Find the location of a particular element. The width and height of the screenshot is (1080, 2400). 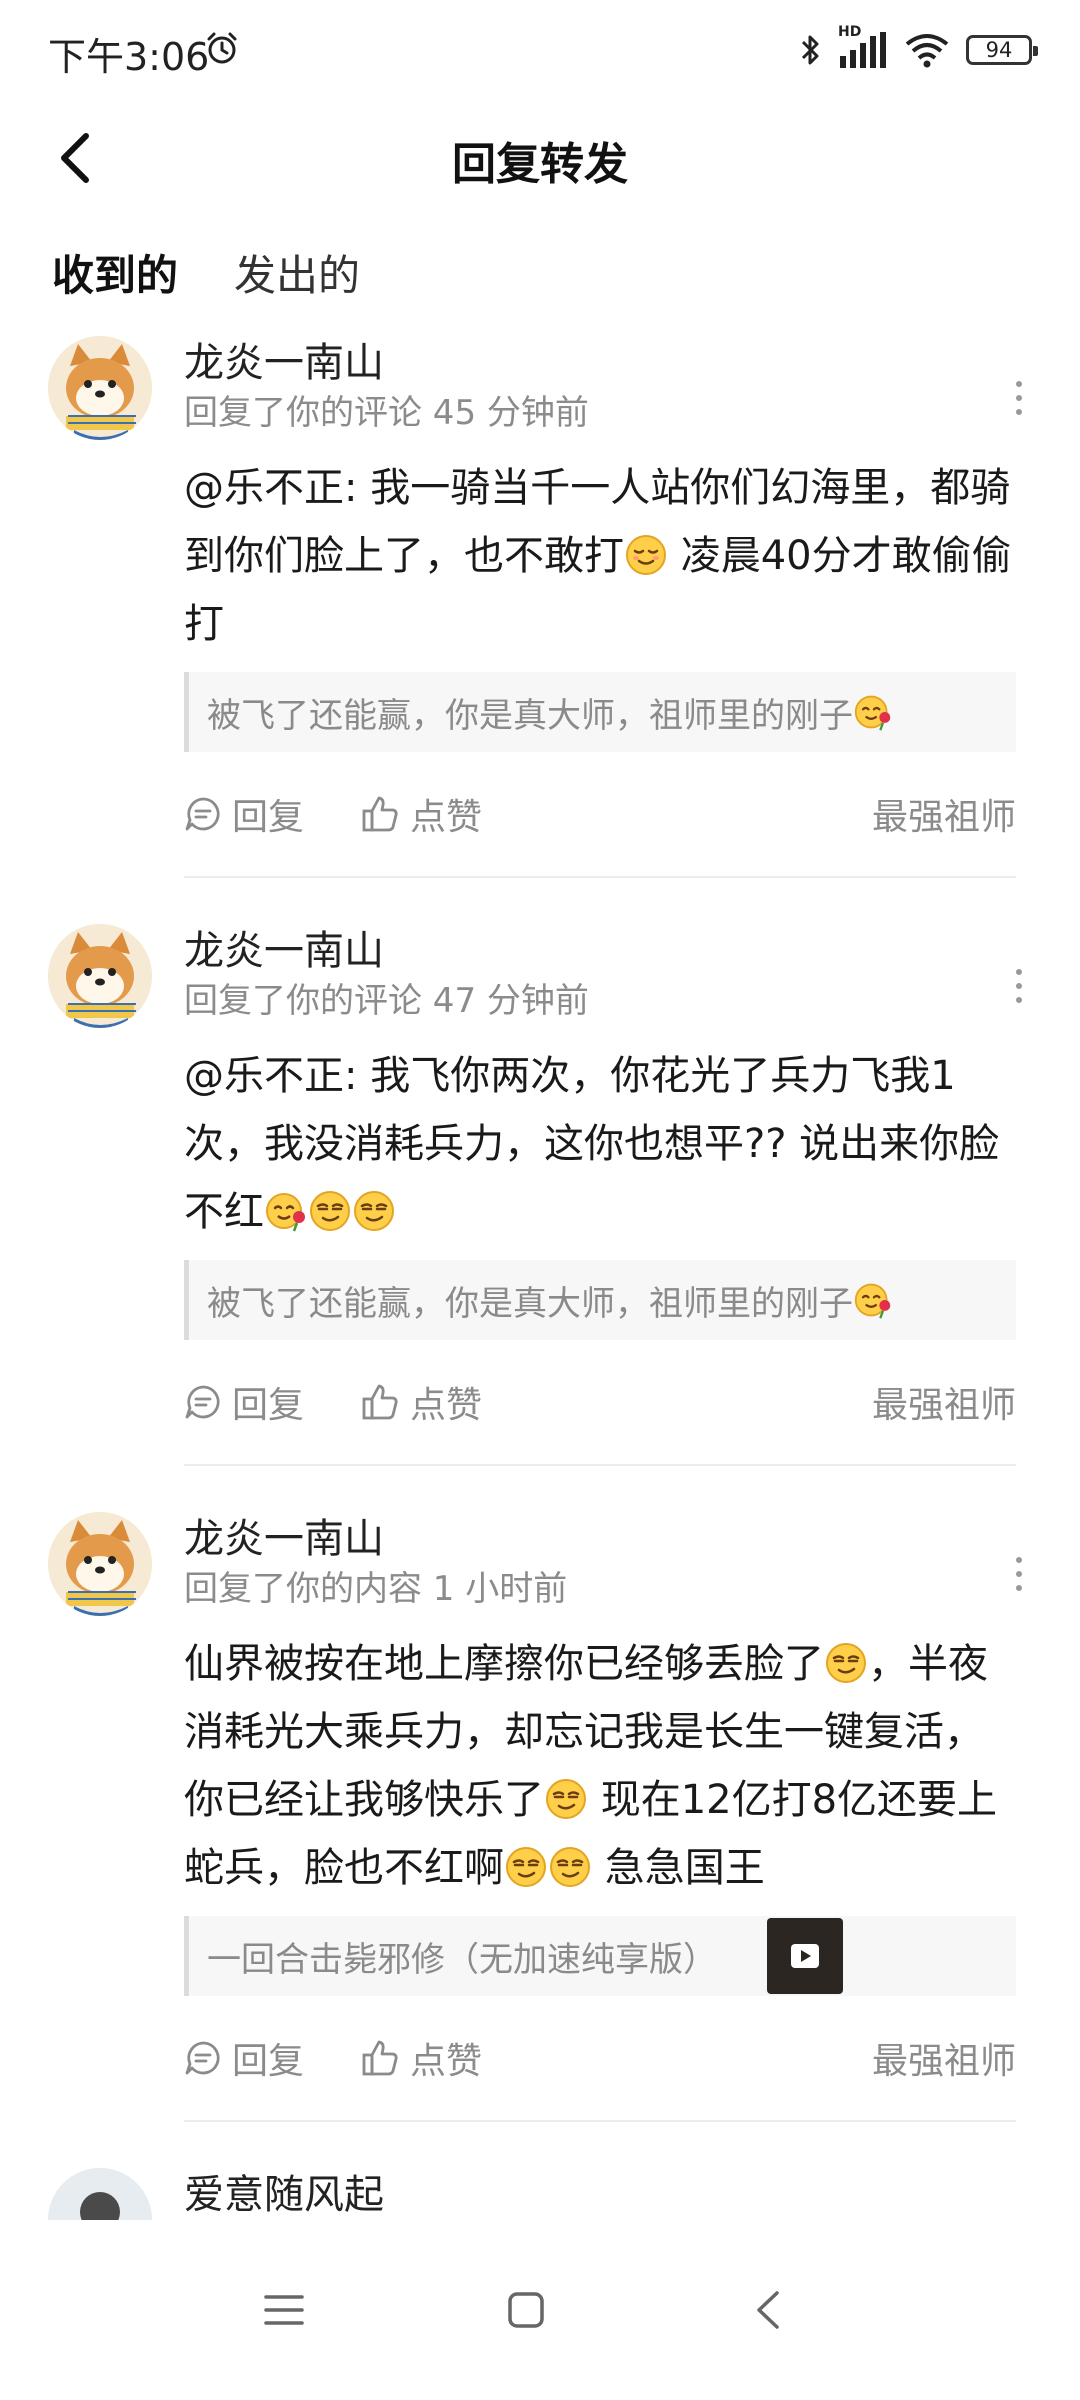

home-button is located at coordinates (526, 2310).